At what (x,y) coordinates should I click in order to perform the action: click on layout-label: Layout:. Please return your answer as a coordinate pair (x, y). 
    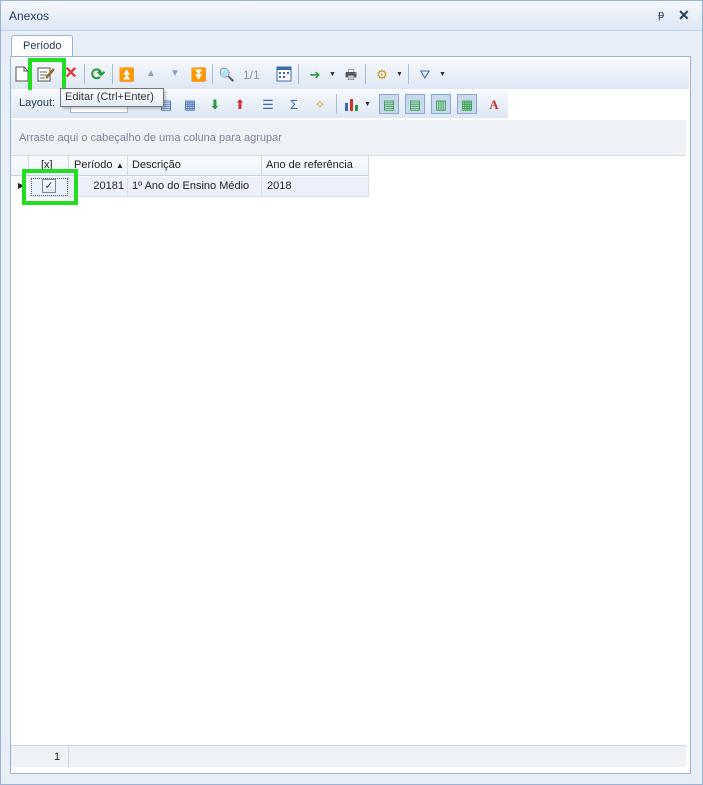
    Looking at the image, I should click on (37, 103).